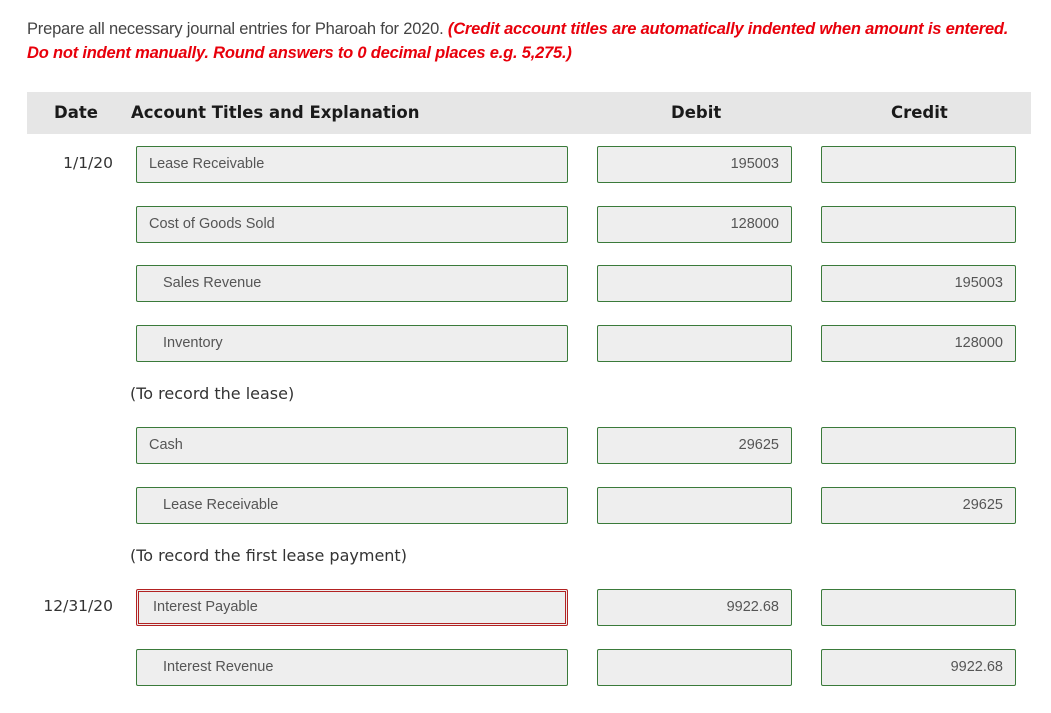 The image size is (1051, 713). I want to click on entry-explanation: (To record the first lease payment), so click(268, 555).